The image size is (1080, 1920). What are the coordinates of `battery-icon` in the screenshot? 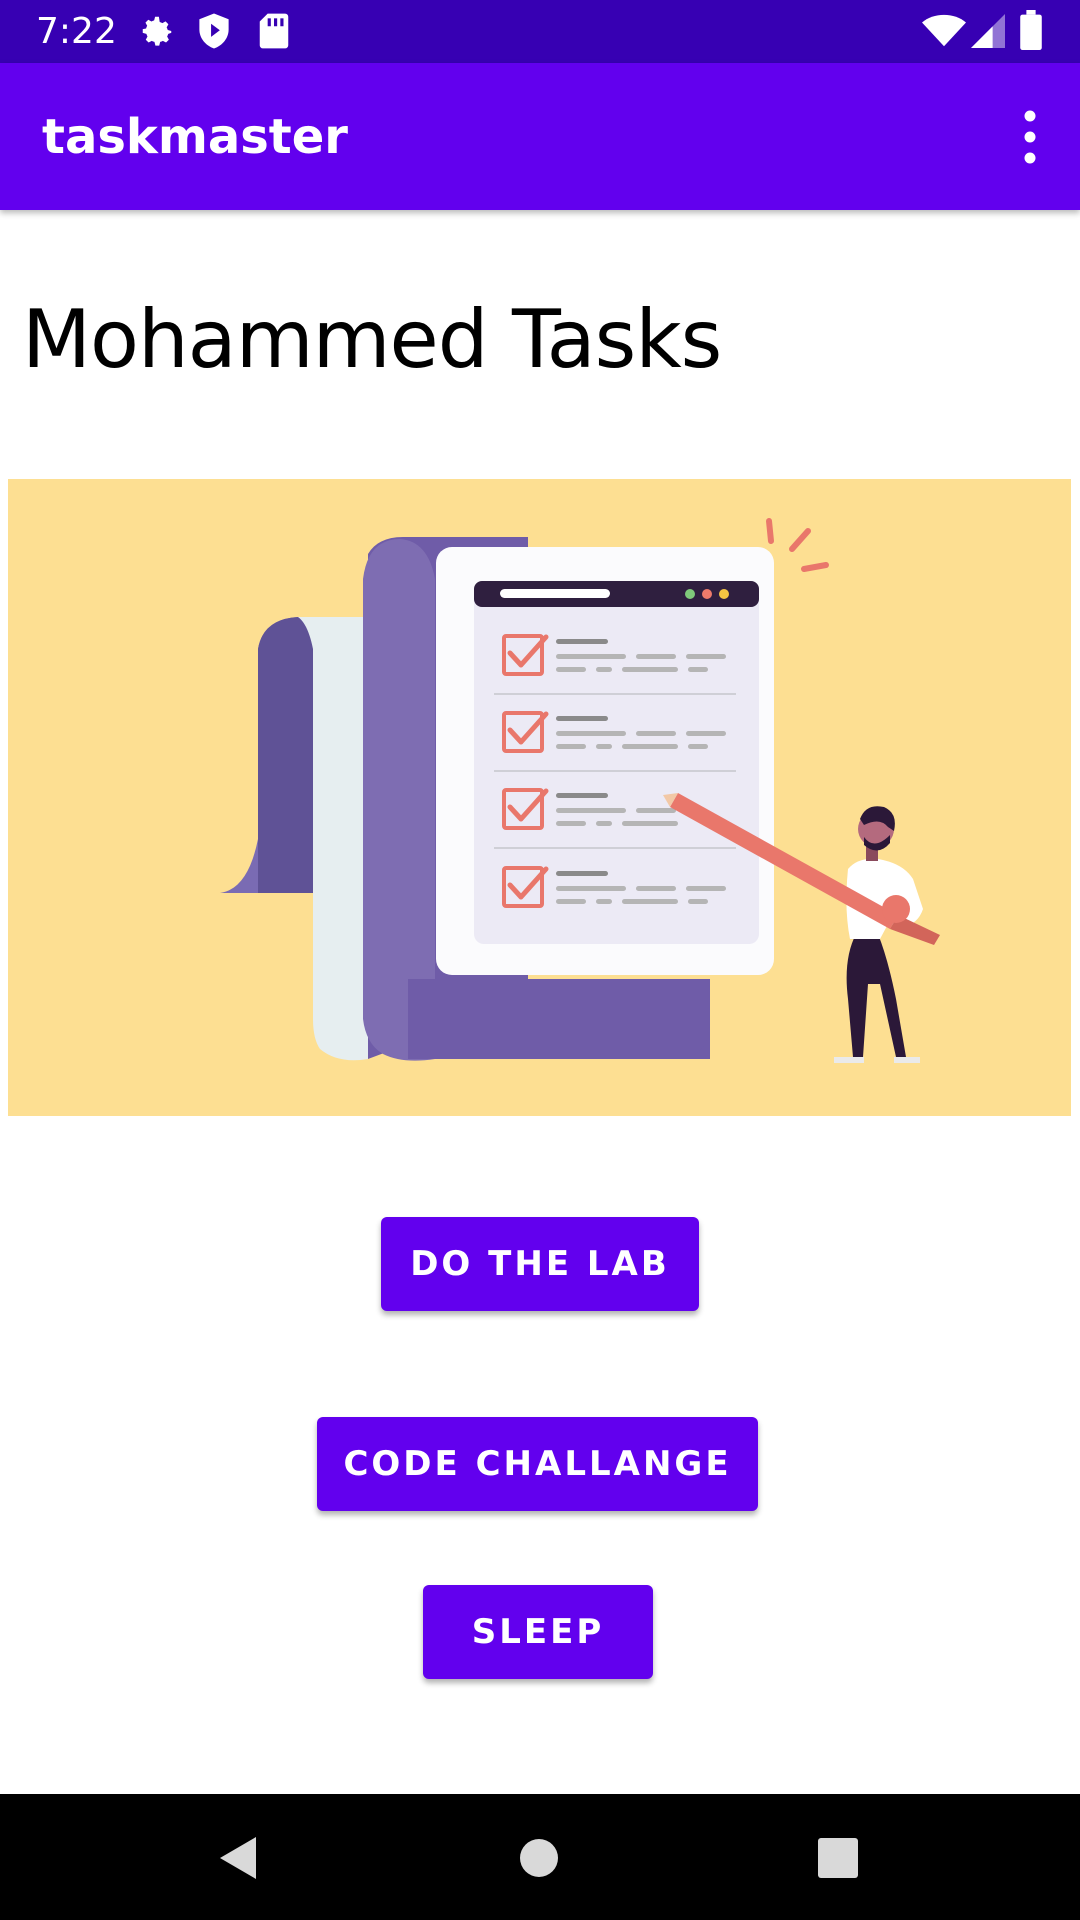 It's located at (1031, 32).